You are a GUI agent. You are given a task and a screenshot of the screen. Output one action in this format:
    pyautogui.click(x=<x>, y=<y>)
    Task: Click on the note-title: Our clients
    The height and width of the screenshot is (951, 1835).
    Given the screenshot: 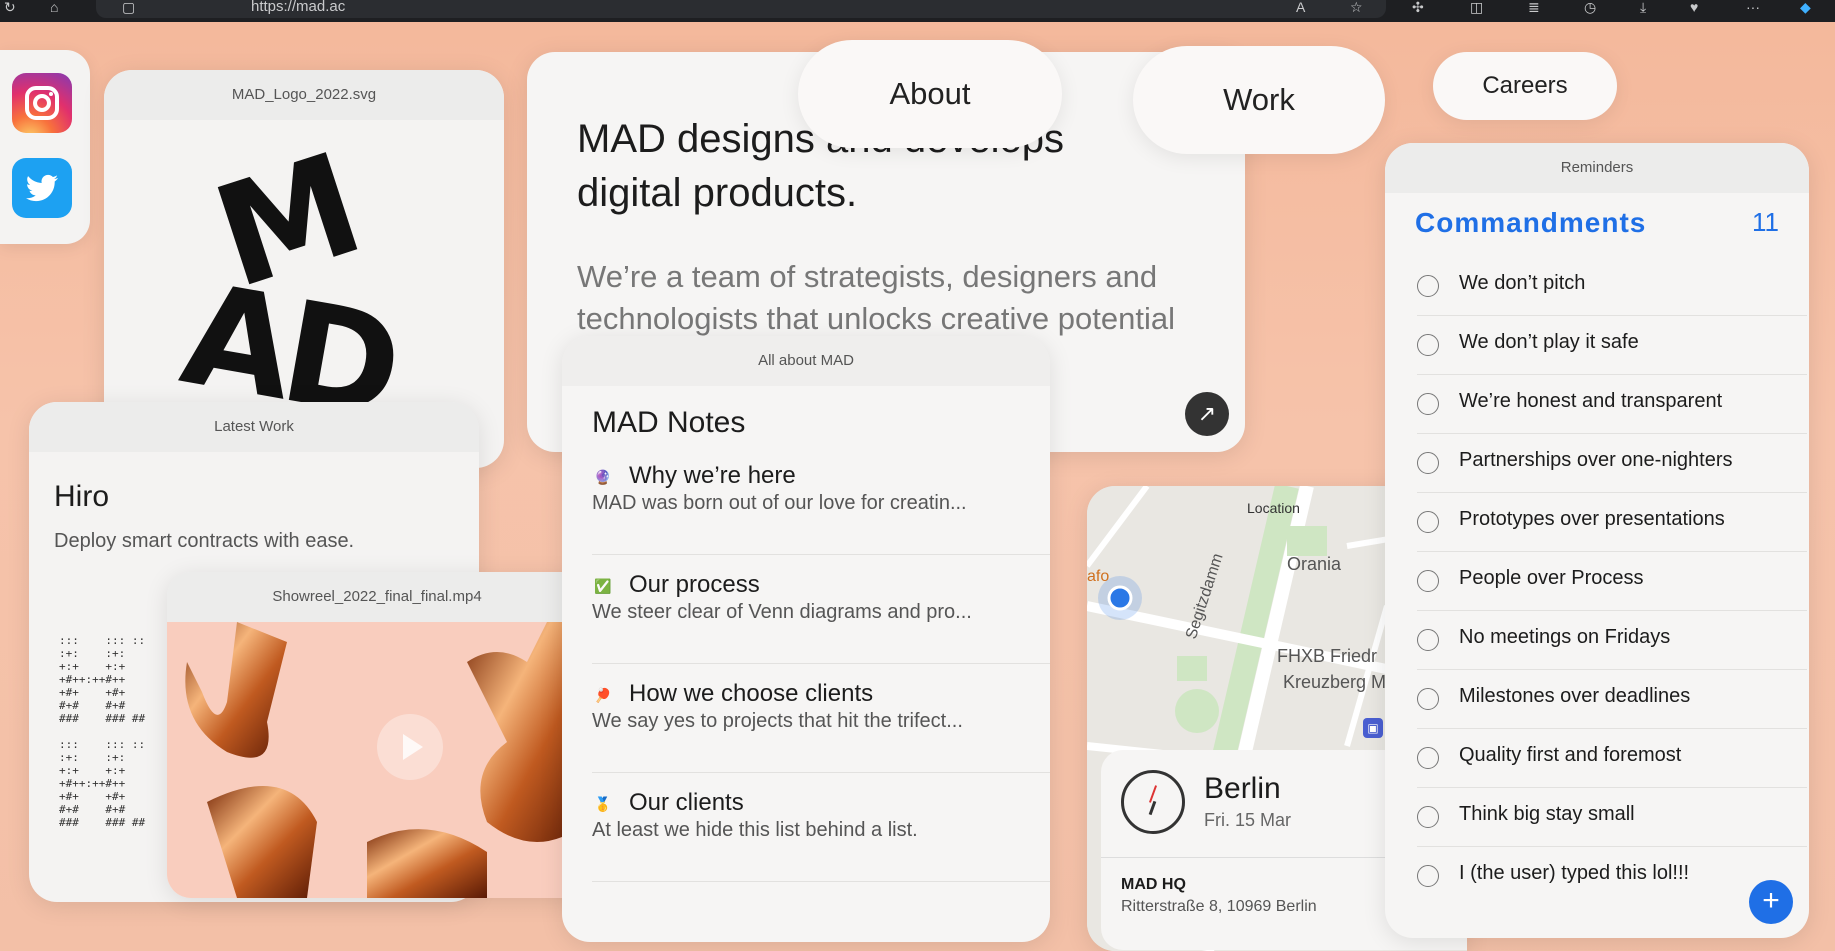 What is the action you would take?
    pyautogui.click(x=686, y=802)
    